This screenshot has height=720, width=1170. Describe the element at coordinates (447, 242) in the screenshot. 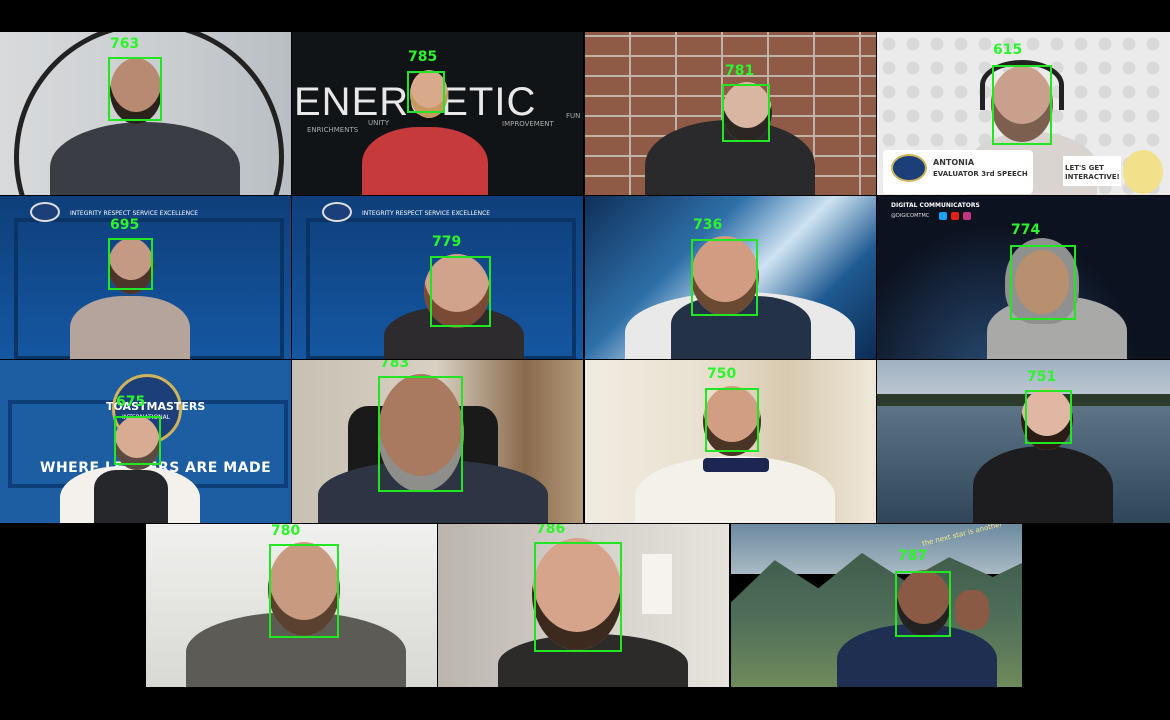

I see `face-id-label: 779` at that location.